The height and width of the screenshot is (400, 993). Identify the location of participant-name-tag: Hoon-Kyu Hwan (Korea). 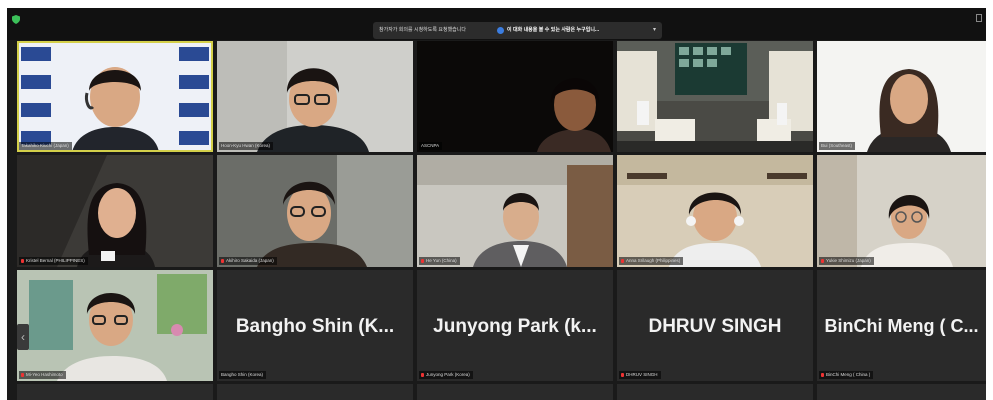
(246, 146).